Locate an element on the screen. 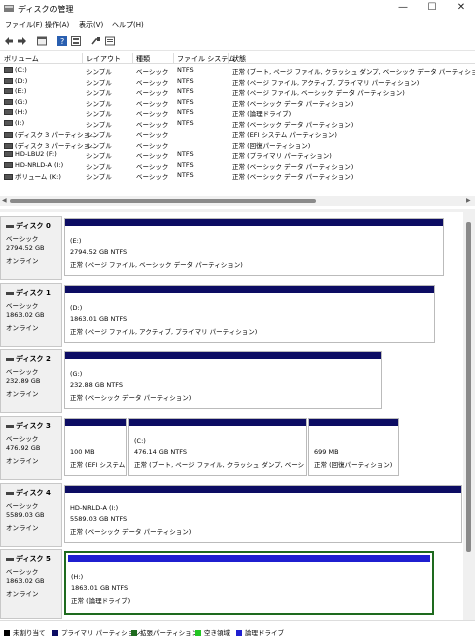 The height and width of the screenshot is (641, 475). table-row: (I:) シンプル ベーシック NTFS 正常 (ベーシック データ パーティション) is located at coordinates (237, 123).